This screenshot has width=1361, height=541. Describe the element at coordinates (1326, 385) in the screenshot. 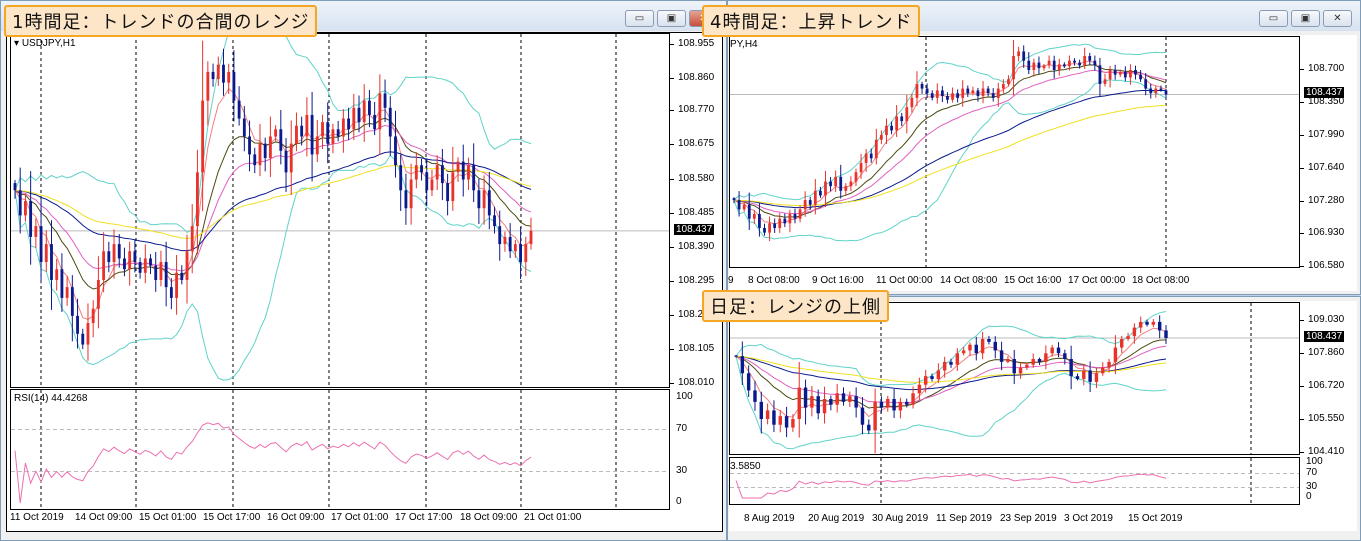

I see `price-axis-label: 106.720` at that location.